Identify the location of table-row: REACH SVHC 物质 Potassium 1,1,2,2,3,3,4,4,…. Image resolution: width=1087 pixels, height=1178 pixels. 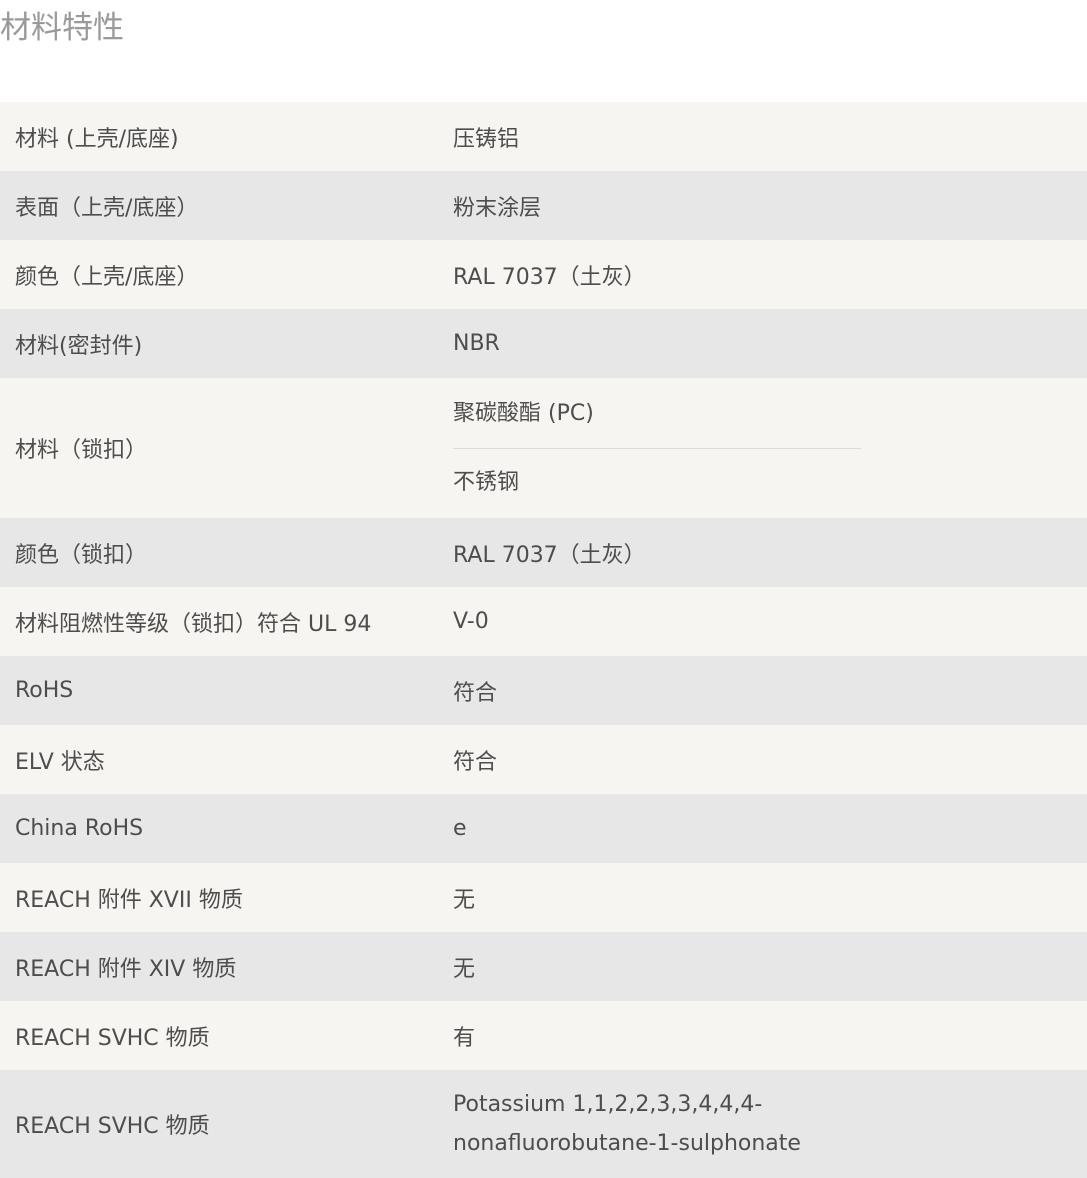
(543, 1124).